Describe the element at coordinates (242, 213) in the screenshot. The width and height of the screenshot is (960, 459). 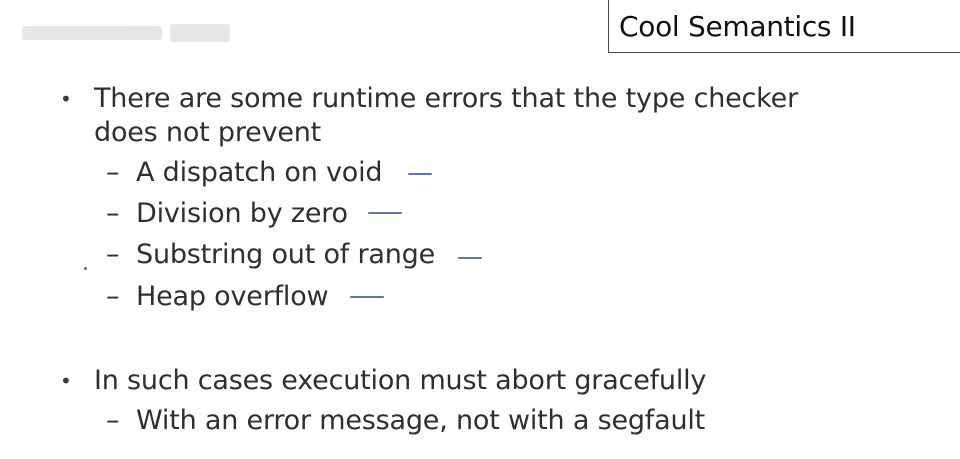
I see `subitem-text: Division by zero` at that location.